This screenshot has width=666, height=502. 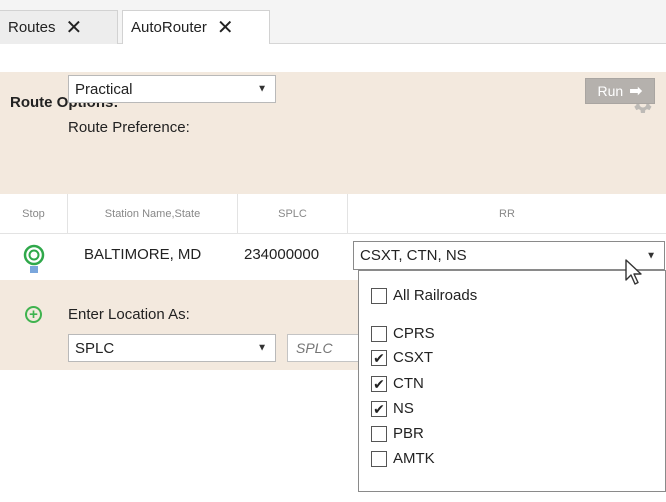 I want to click on station-name-cell: BALTIMORE, MD, so click(x=143, y=254).